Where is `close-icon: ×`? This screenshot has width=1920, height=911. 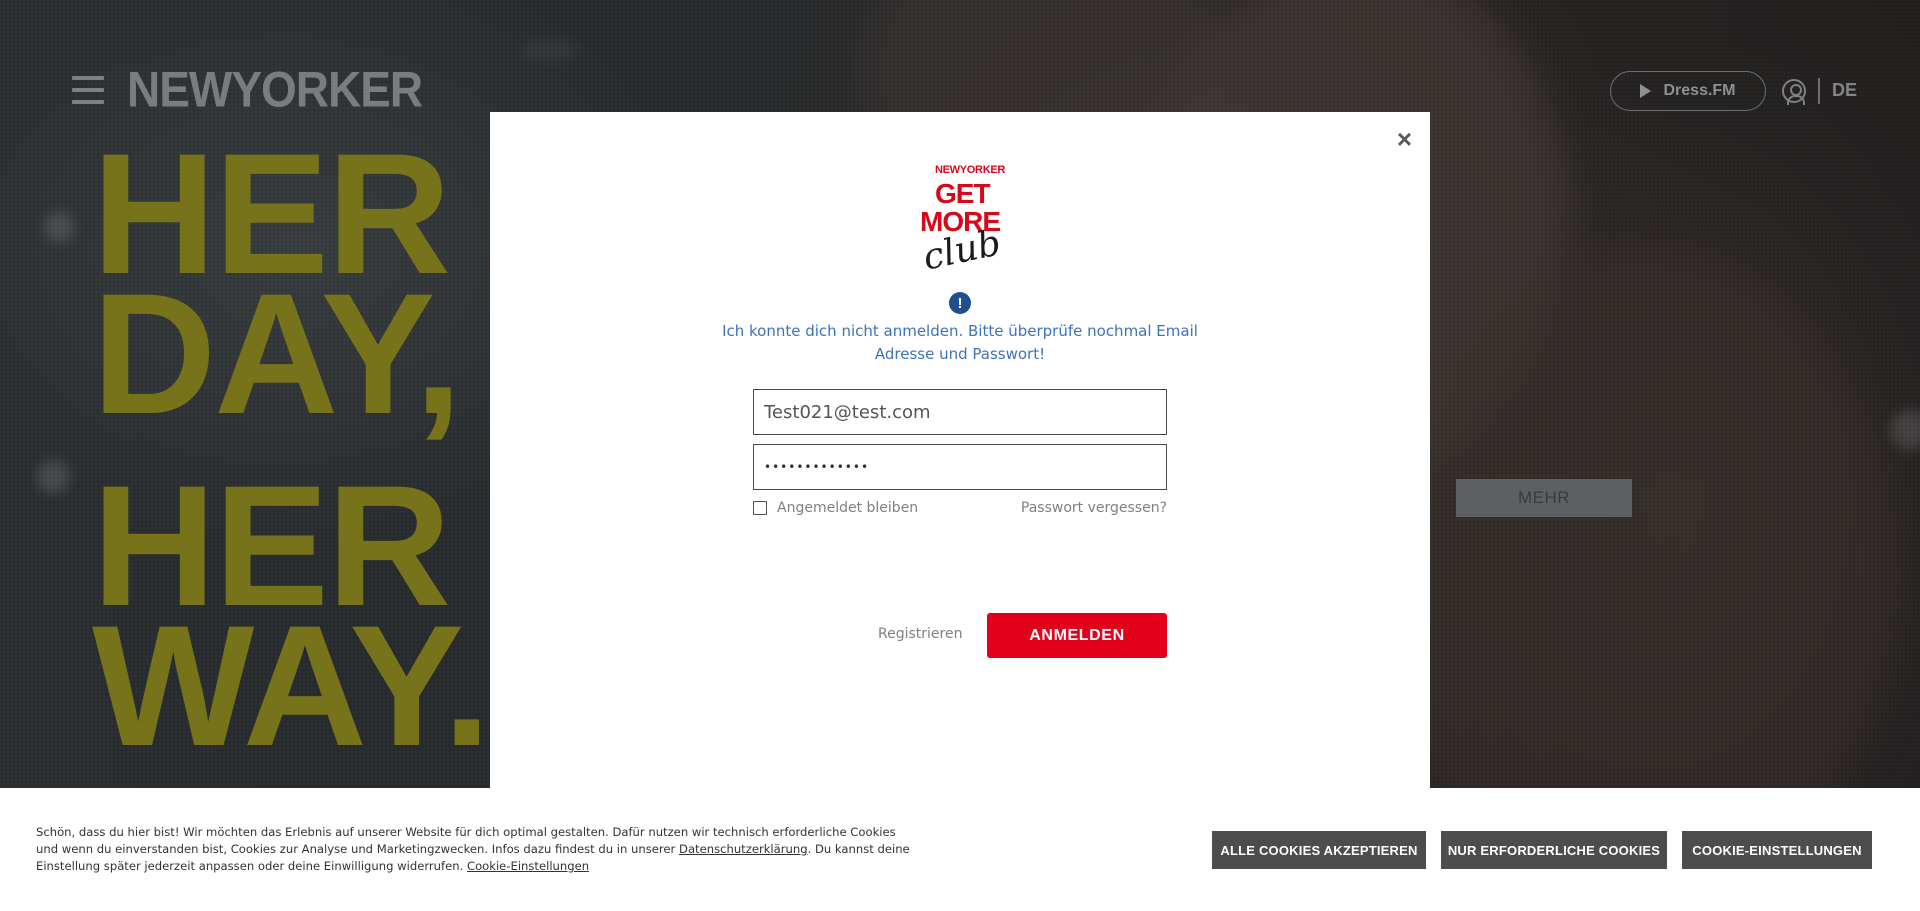
close-icon: × is located at coordinates (1404, 139).